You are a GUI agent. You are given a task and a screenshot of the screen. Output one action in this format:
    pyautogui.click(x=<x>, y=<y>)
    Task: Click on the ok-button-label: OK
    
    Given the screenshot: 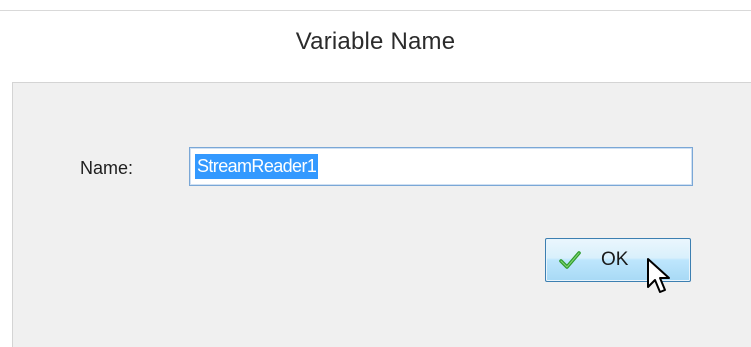 What is the action you would take?
    pyautogui.click(x=615, y=259)
    